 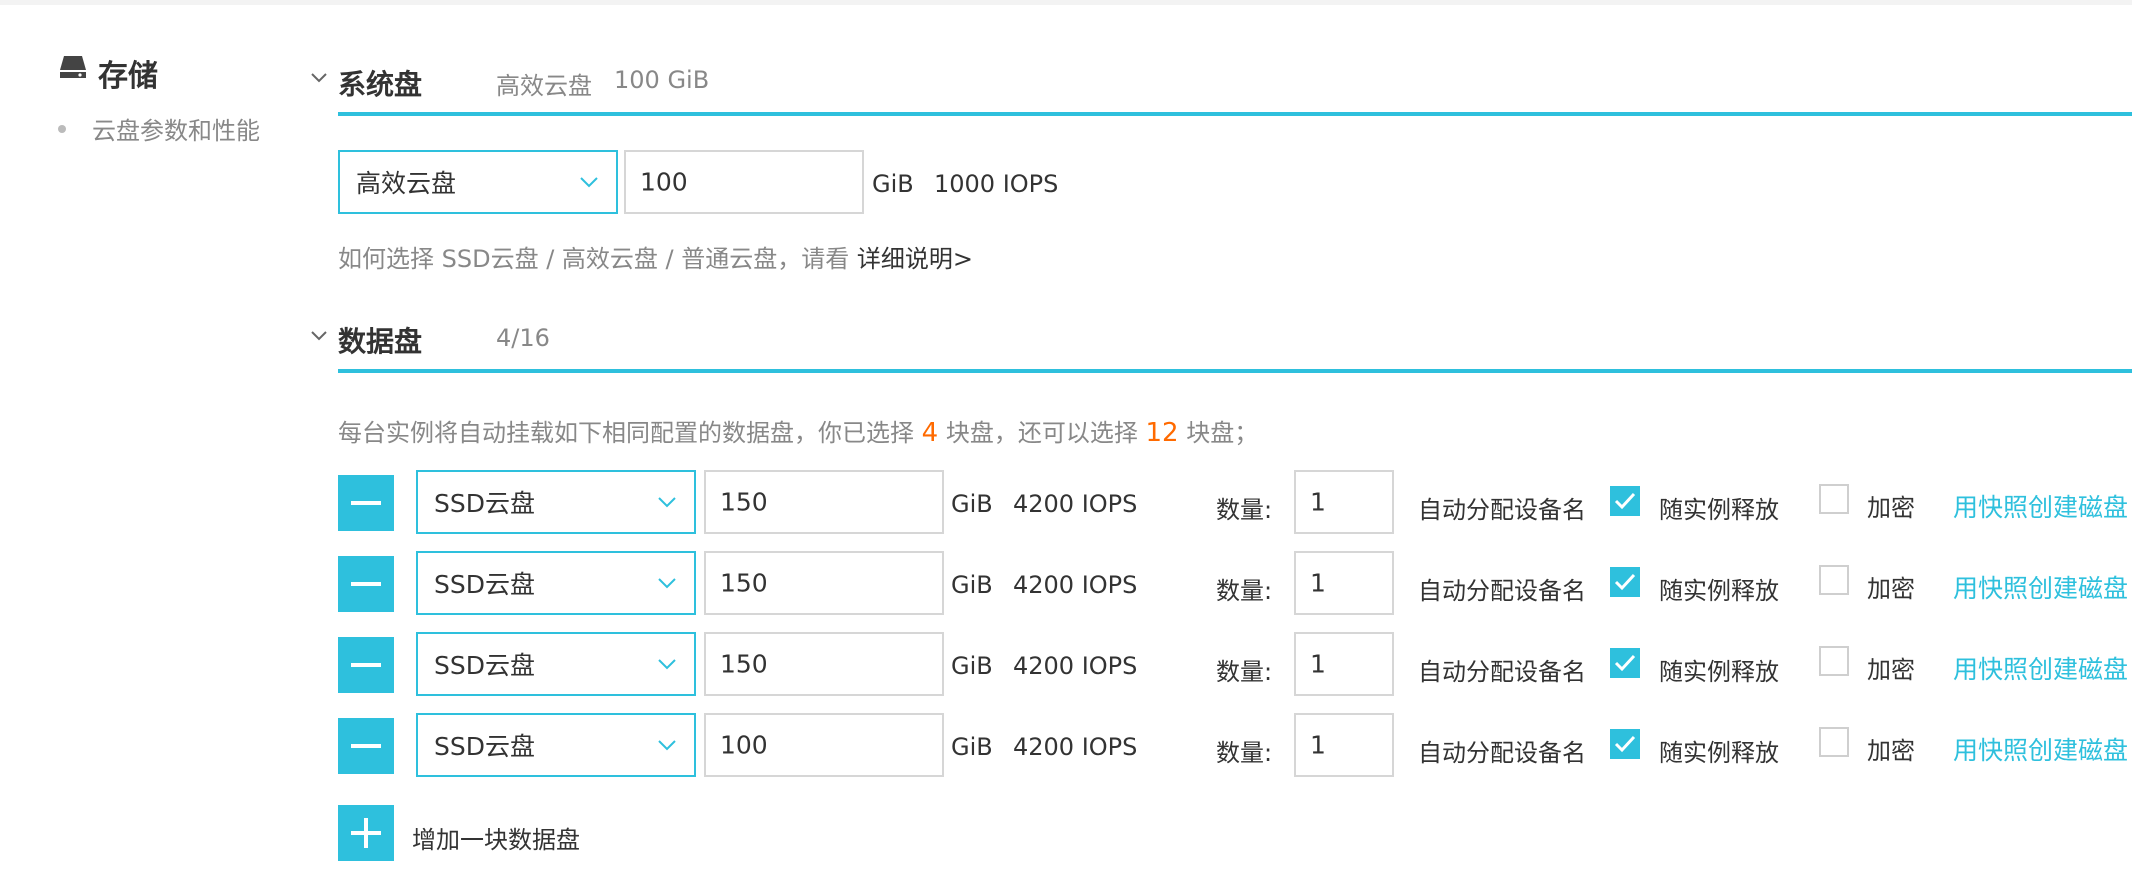 I want to click on data-disk-count-summary: 4/16, so click(x=523, y=338).